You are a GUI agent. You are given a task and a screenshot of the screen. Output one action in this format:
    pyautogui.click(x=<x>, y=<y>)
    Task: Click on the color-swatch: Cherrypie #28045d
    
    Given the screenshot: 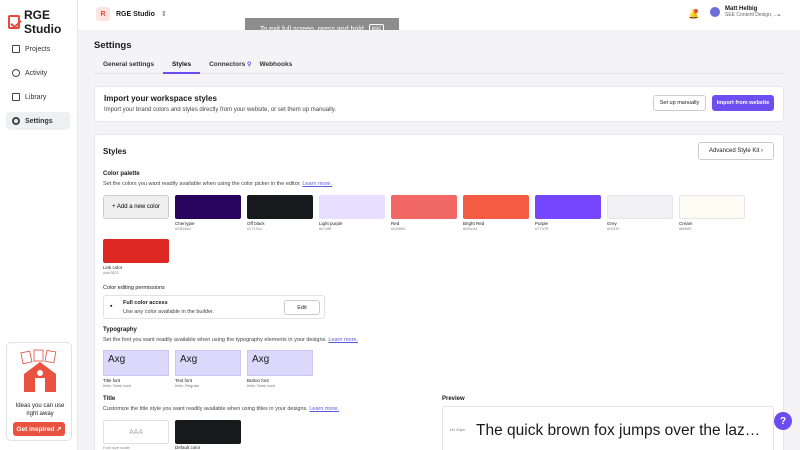 What is the action you would take?
    pyautogui.click(x=208, y=213)
    